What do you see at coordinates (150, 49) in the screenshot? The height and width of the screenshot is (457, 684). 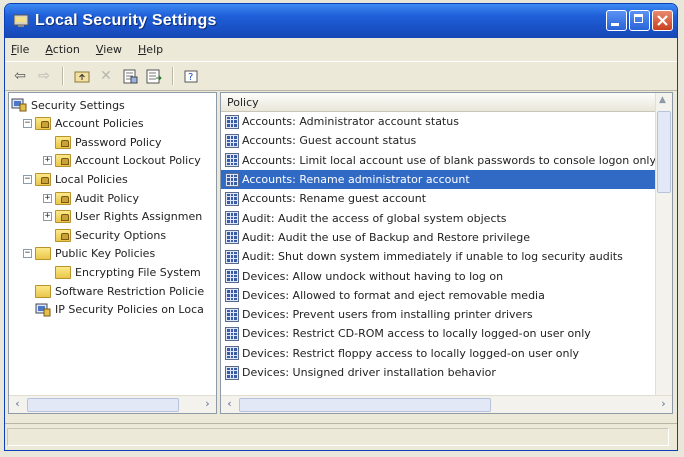 I see `menu-help: Help` at bounding box center [150, 49].